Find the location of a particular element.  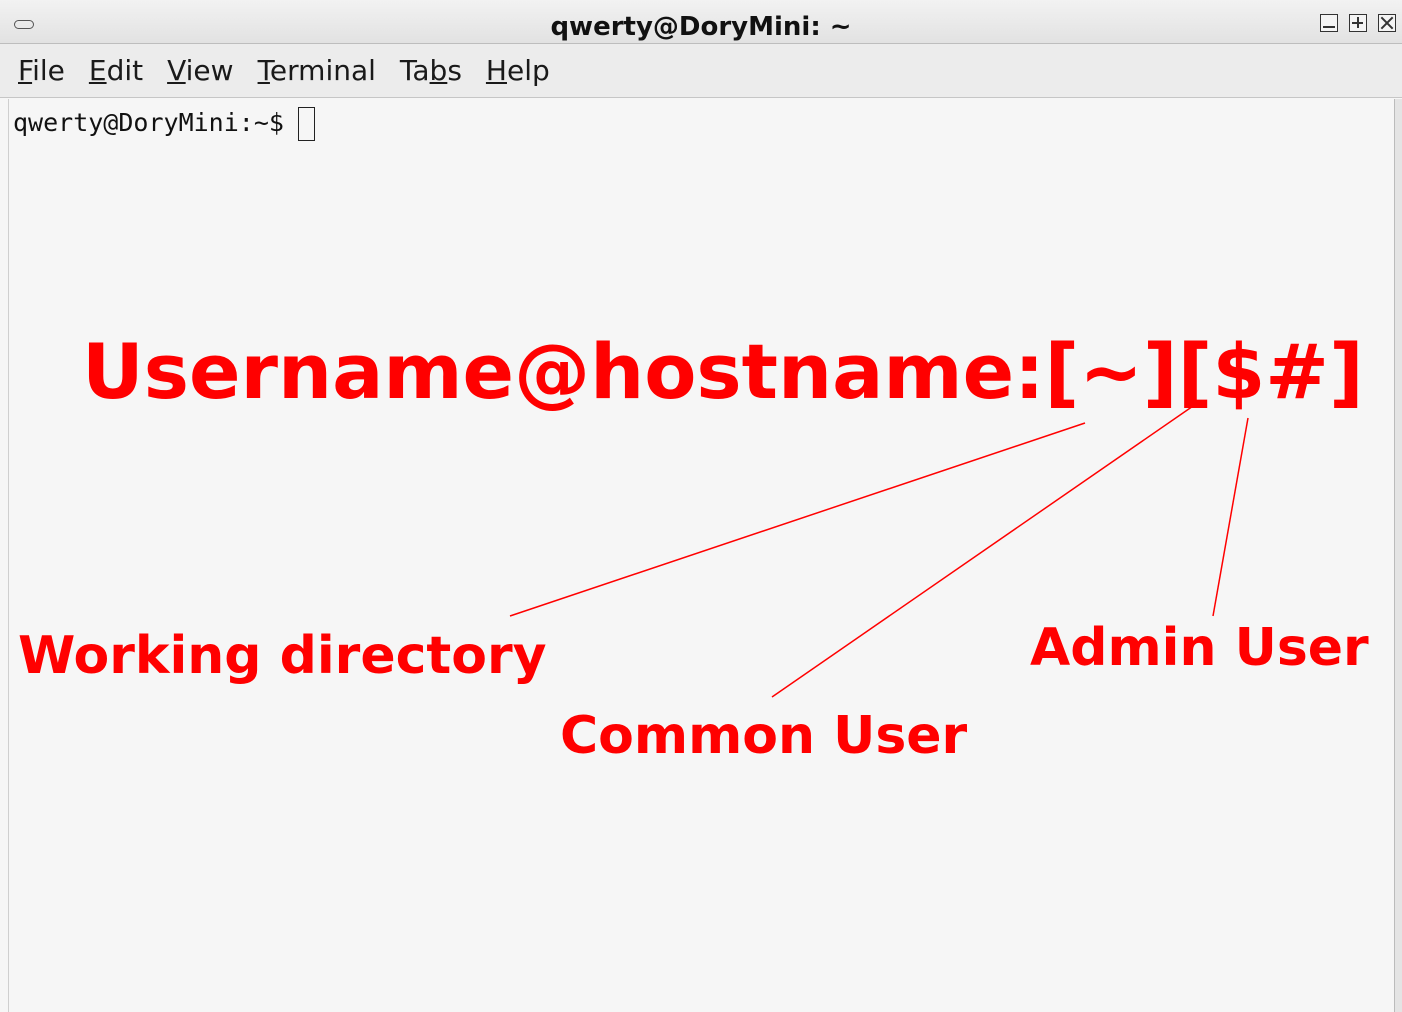

prompt-line: qwerty@DoryMini:~$ is located at coordinates (164, 124).